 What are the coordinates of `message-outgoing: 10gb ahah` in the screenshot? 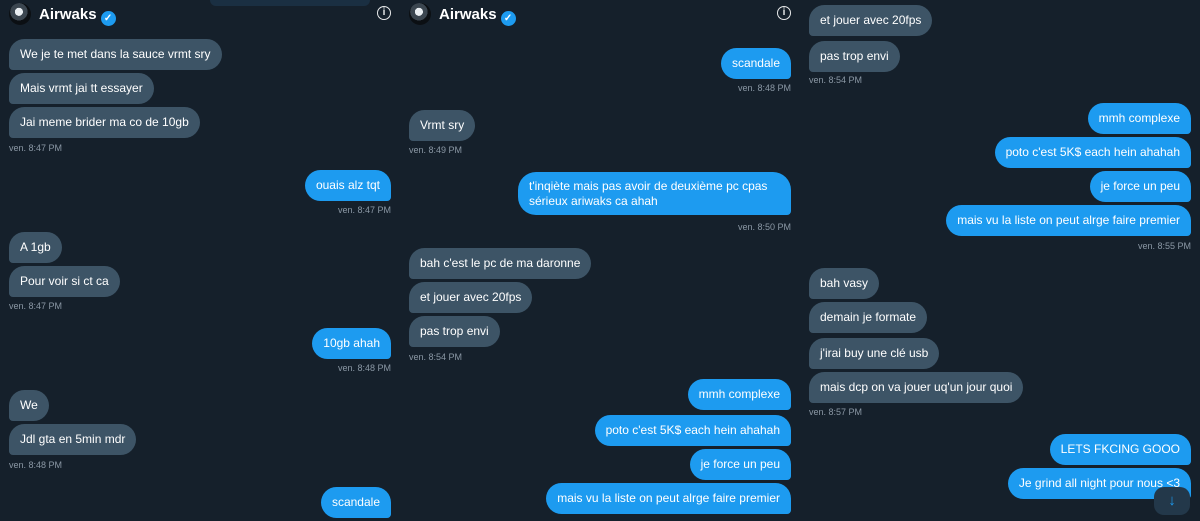 It's located at (351, 343).